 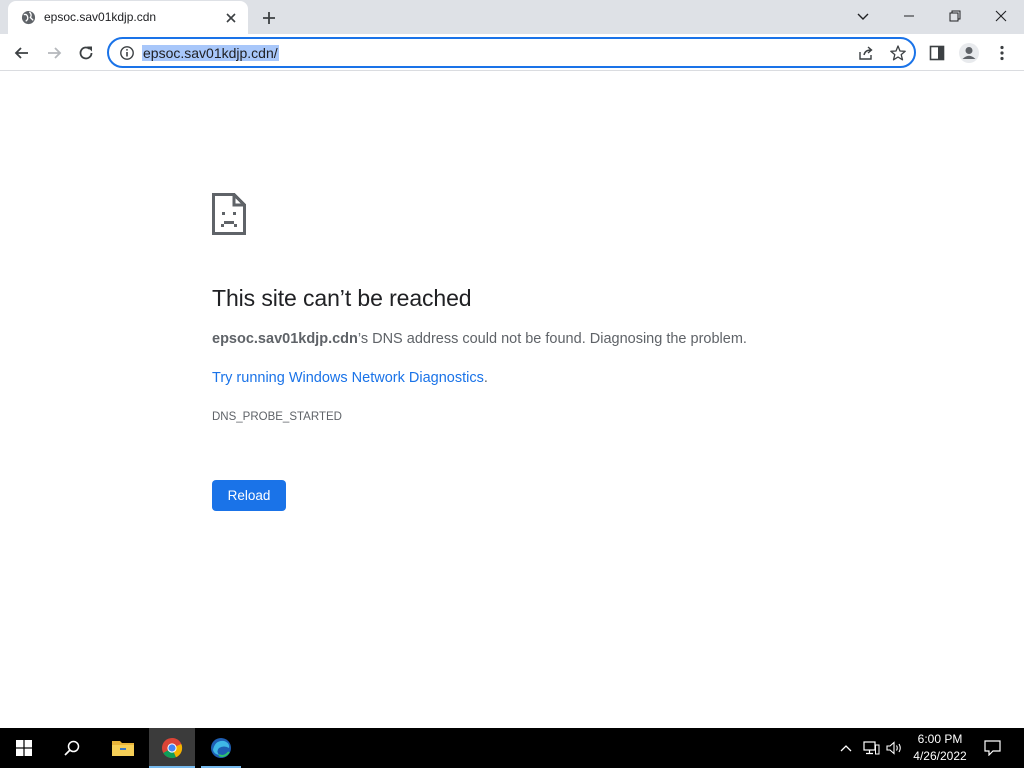 I want to click on notification-icon, so click(x=992, y=748).